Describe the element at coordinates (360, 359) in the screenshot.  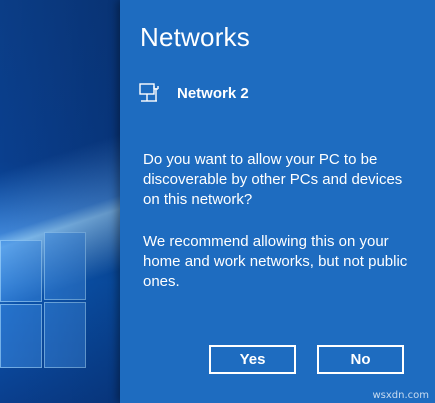
I see `no-button: No` at that location.